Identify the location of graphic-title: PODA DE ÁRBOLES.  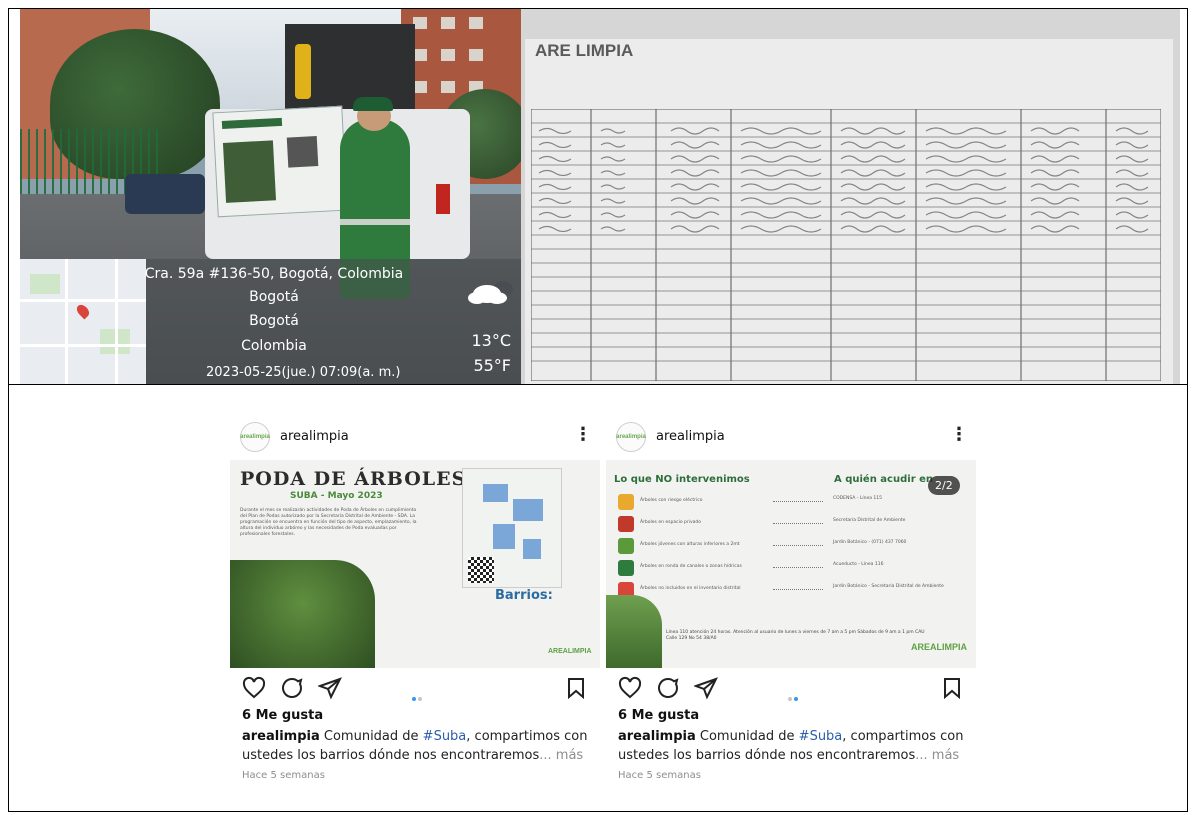
(353, 479).